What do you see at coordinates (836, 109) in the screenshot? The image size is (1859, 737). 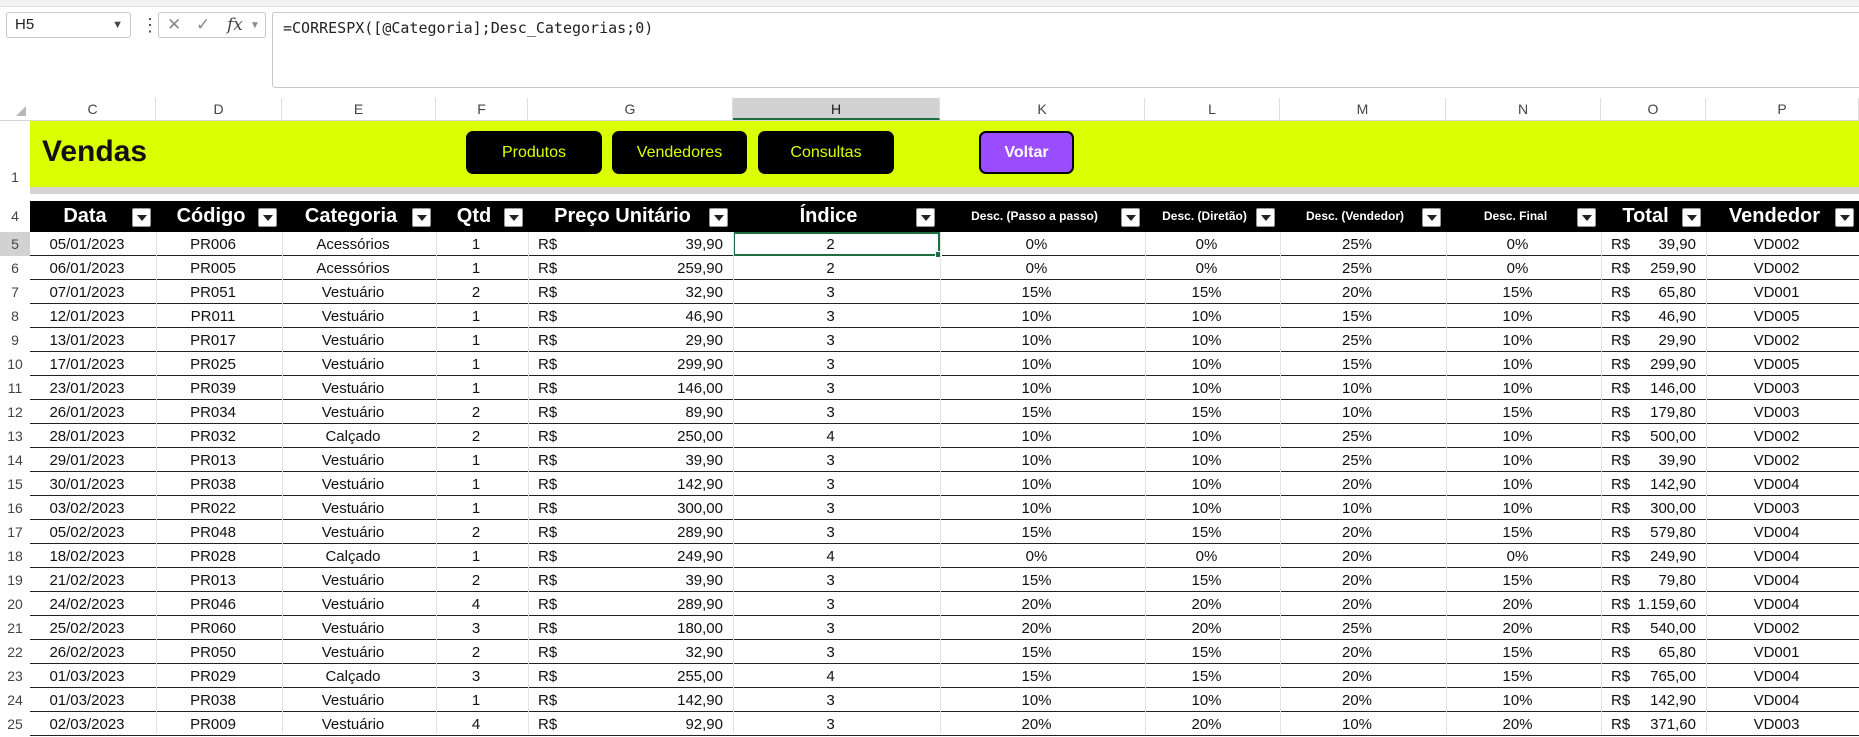 I see `column-header-h: H` at bounding box center [836, 109].